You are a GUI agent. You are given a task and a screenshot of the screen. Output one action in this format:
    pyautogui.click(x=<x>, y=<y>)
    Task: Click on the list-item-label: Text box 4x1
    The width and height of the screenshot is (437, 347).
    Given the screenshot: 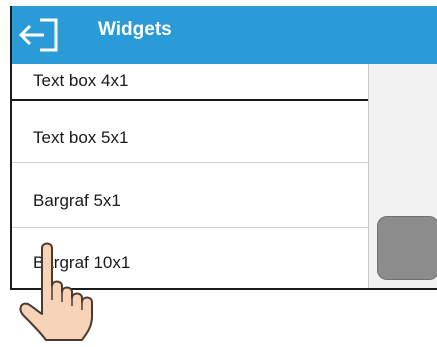 What is the action you would take?
    pyautogui.click(x=81, y=80)
    